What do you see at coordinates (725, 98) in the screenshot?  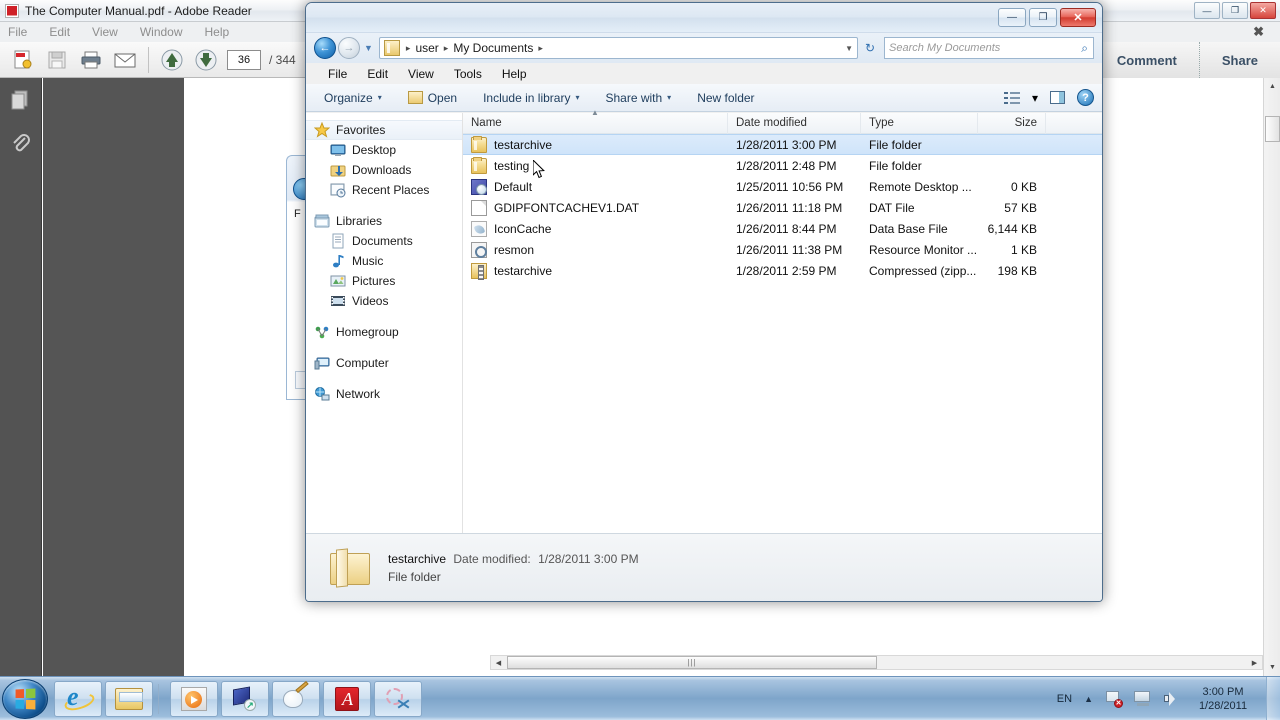 I see `new-folder-button: New folder` at bounding box center [725, 98].